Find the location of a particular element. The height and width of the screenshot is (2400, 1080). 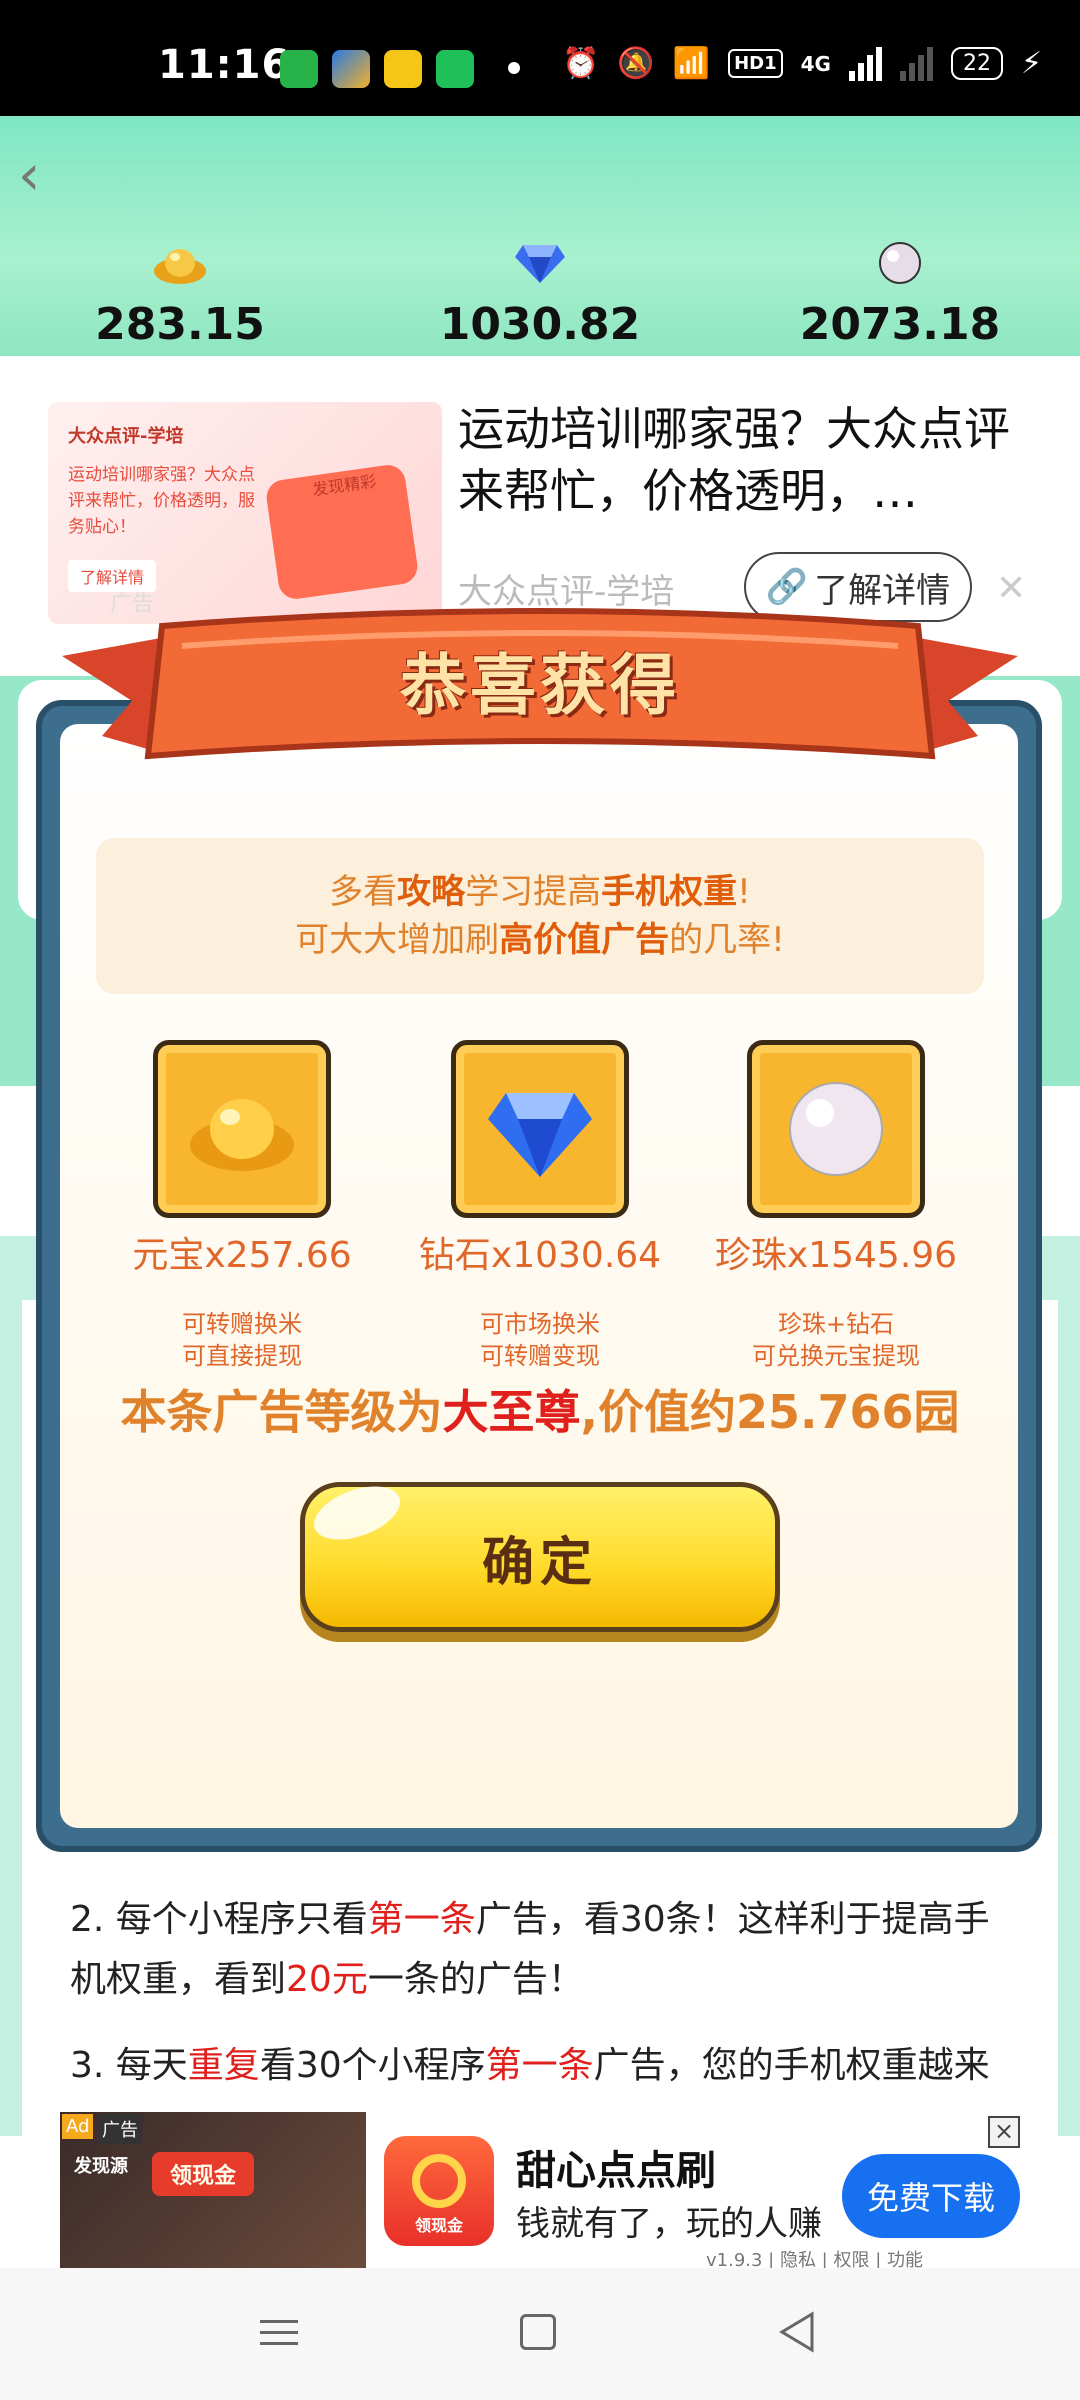

reward-desc-line: 可直接提现 is located at coordinates (242, 1356).